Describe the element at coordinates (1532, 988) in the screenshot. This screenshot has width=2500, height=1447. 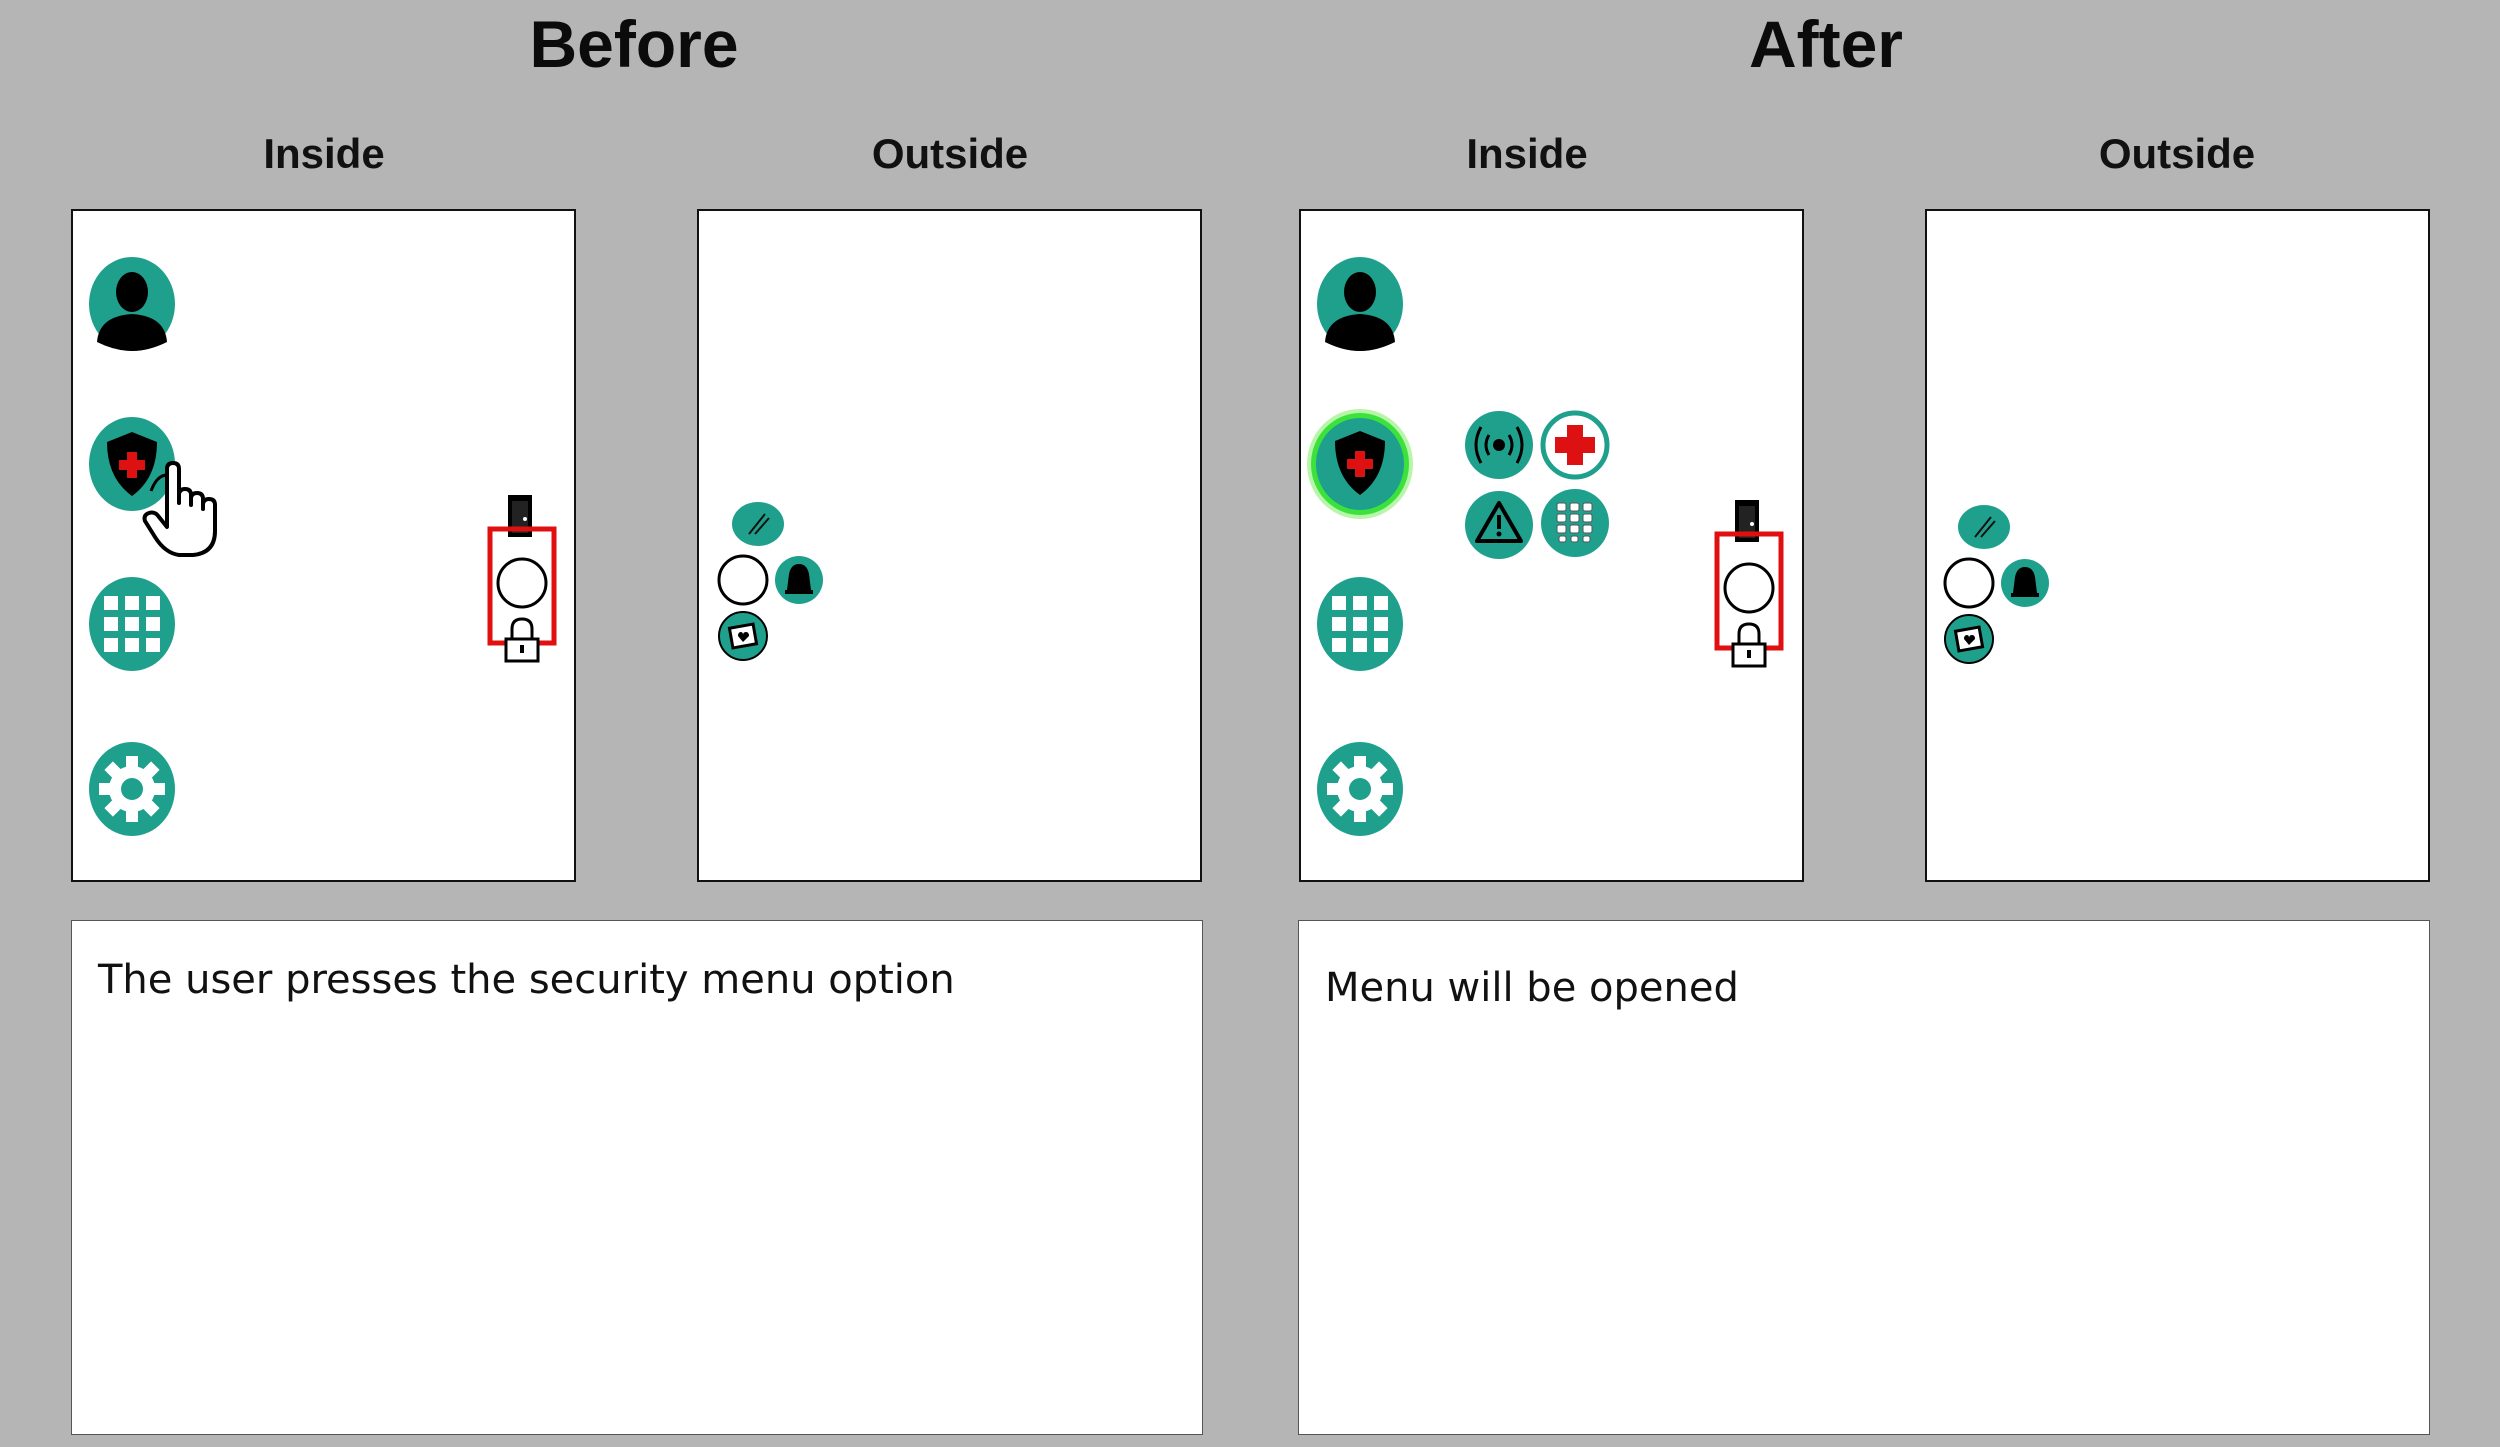
I see `after-description: Menu will be opened` at that location.